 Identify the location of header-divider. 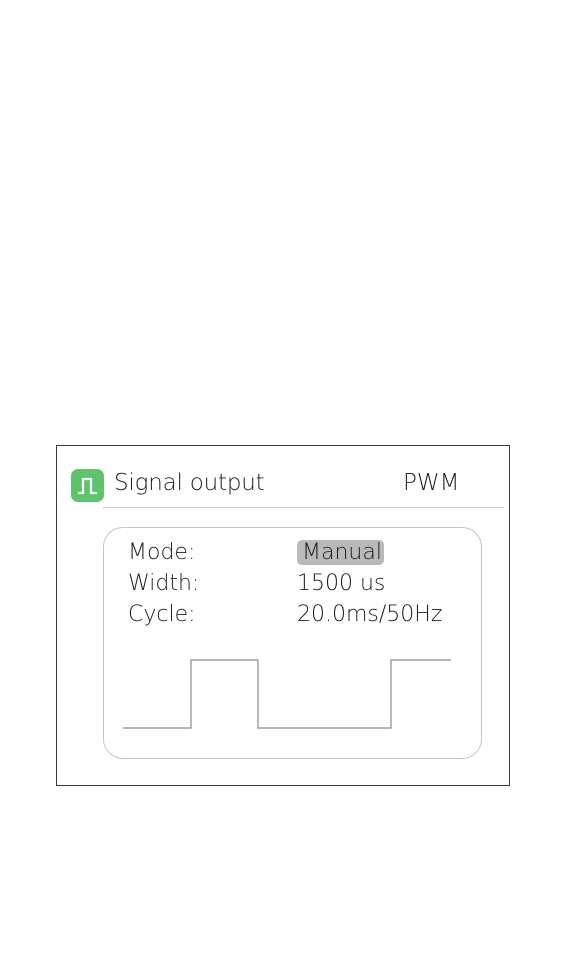
(303, 507).